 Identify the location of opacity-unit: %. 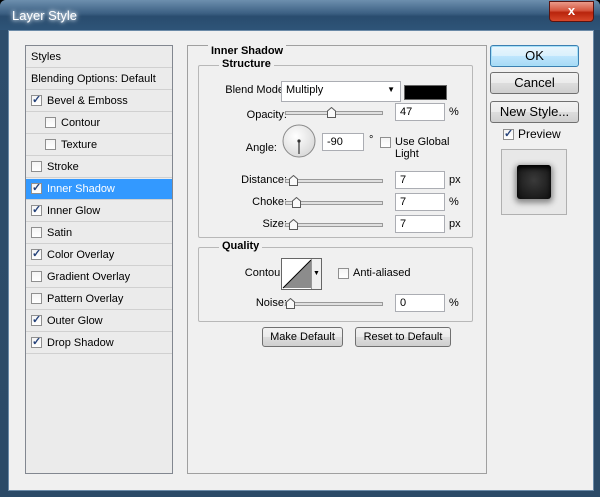
(454, 112).